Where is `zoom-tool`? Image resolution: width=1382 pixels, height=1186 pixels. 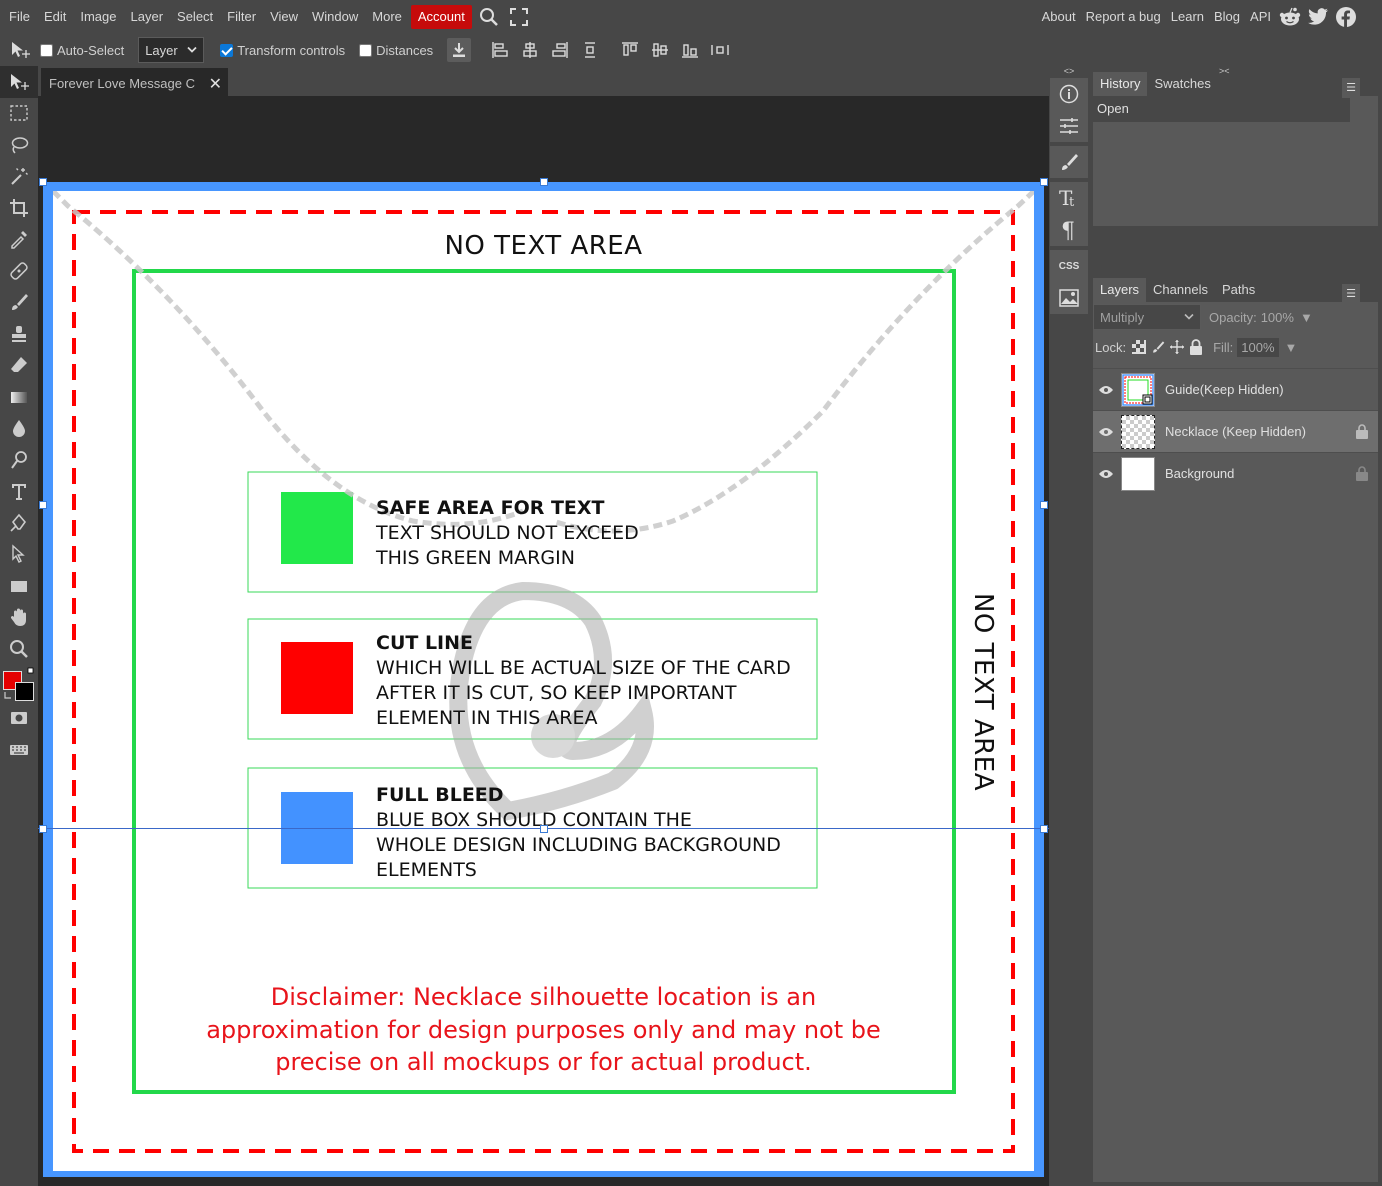 zoom-tool is located at coordinates (19, 649).